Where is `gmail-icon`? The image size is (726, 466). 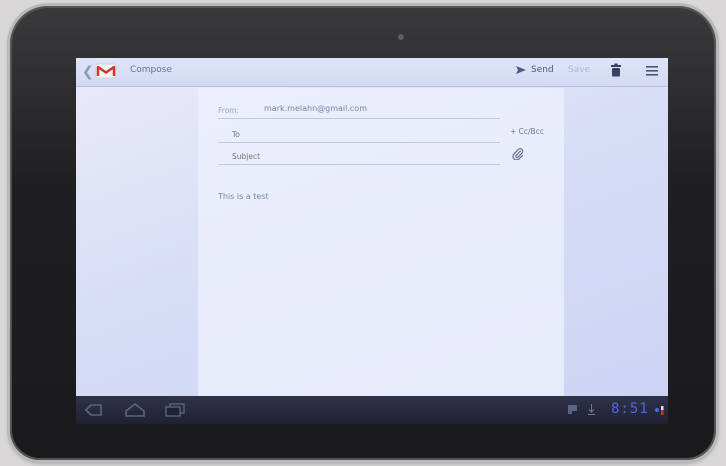
gmail-icon is located at coordinates (106, 71).